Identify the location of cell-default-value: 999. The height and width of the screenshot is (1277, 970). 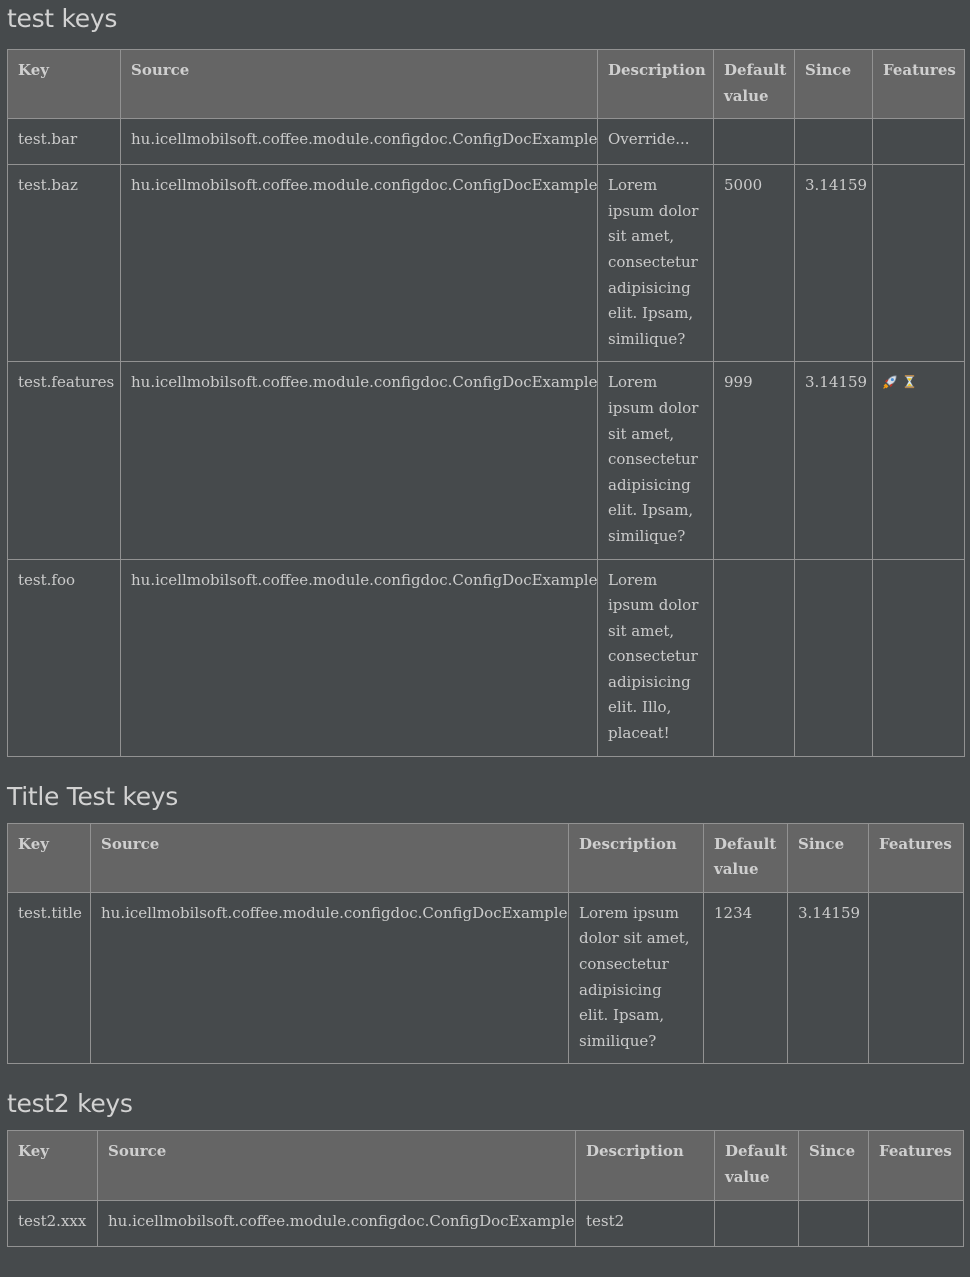
(754, 460).